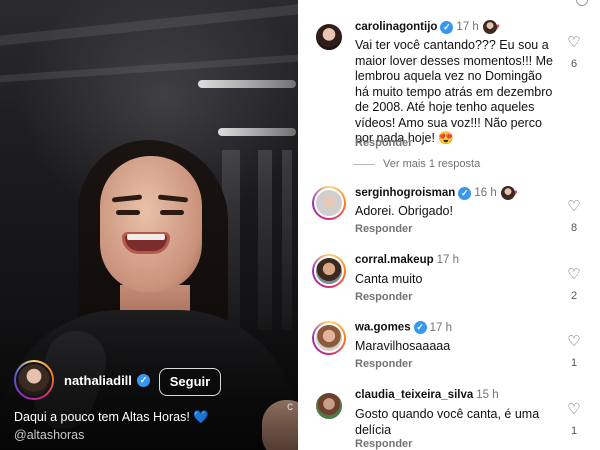 This screenshot has height=450, width=600. Describe the element at coordinates (487, 395) in the screenshot. I see `comment-time: 15 h` at that location.